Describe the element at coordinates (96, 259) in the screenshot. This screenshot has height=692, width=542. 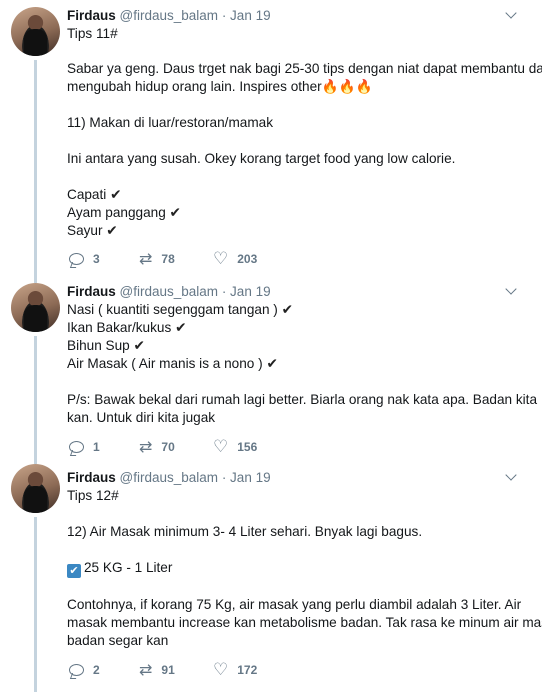
I see `reply-count: 3` at that location.